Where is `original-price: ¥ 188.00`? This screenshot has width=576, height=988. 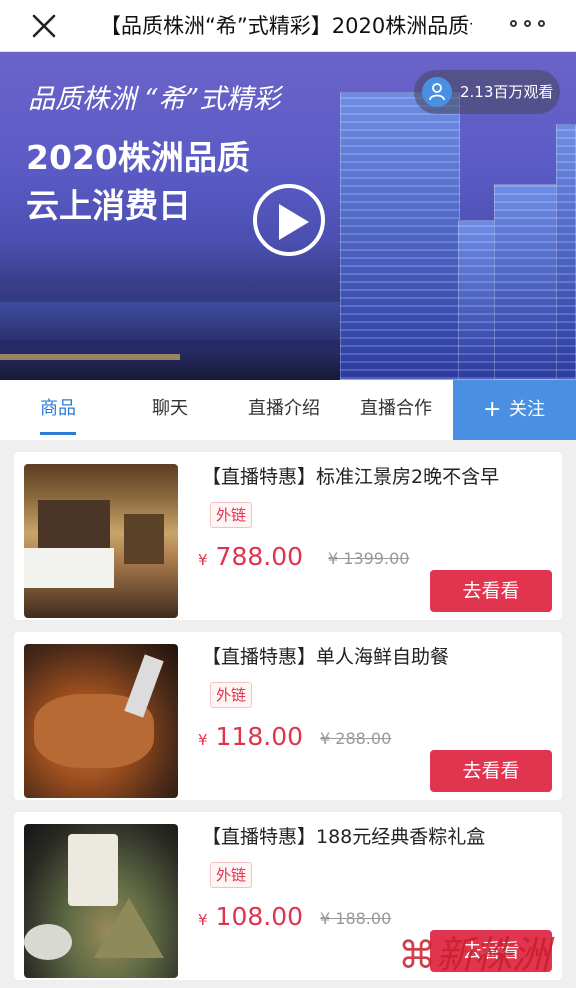 original-price: ¥ 188.00 is located at coordinates (356, 918).